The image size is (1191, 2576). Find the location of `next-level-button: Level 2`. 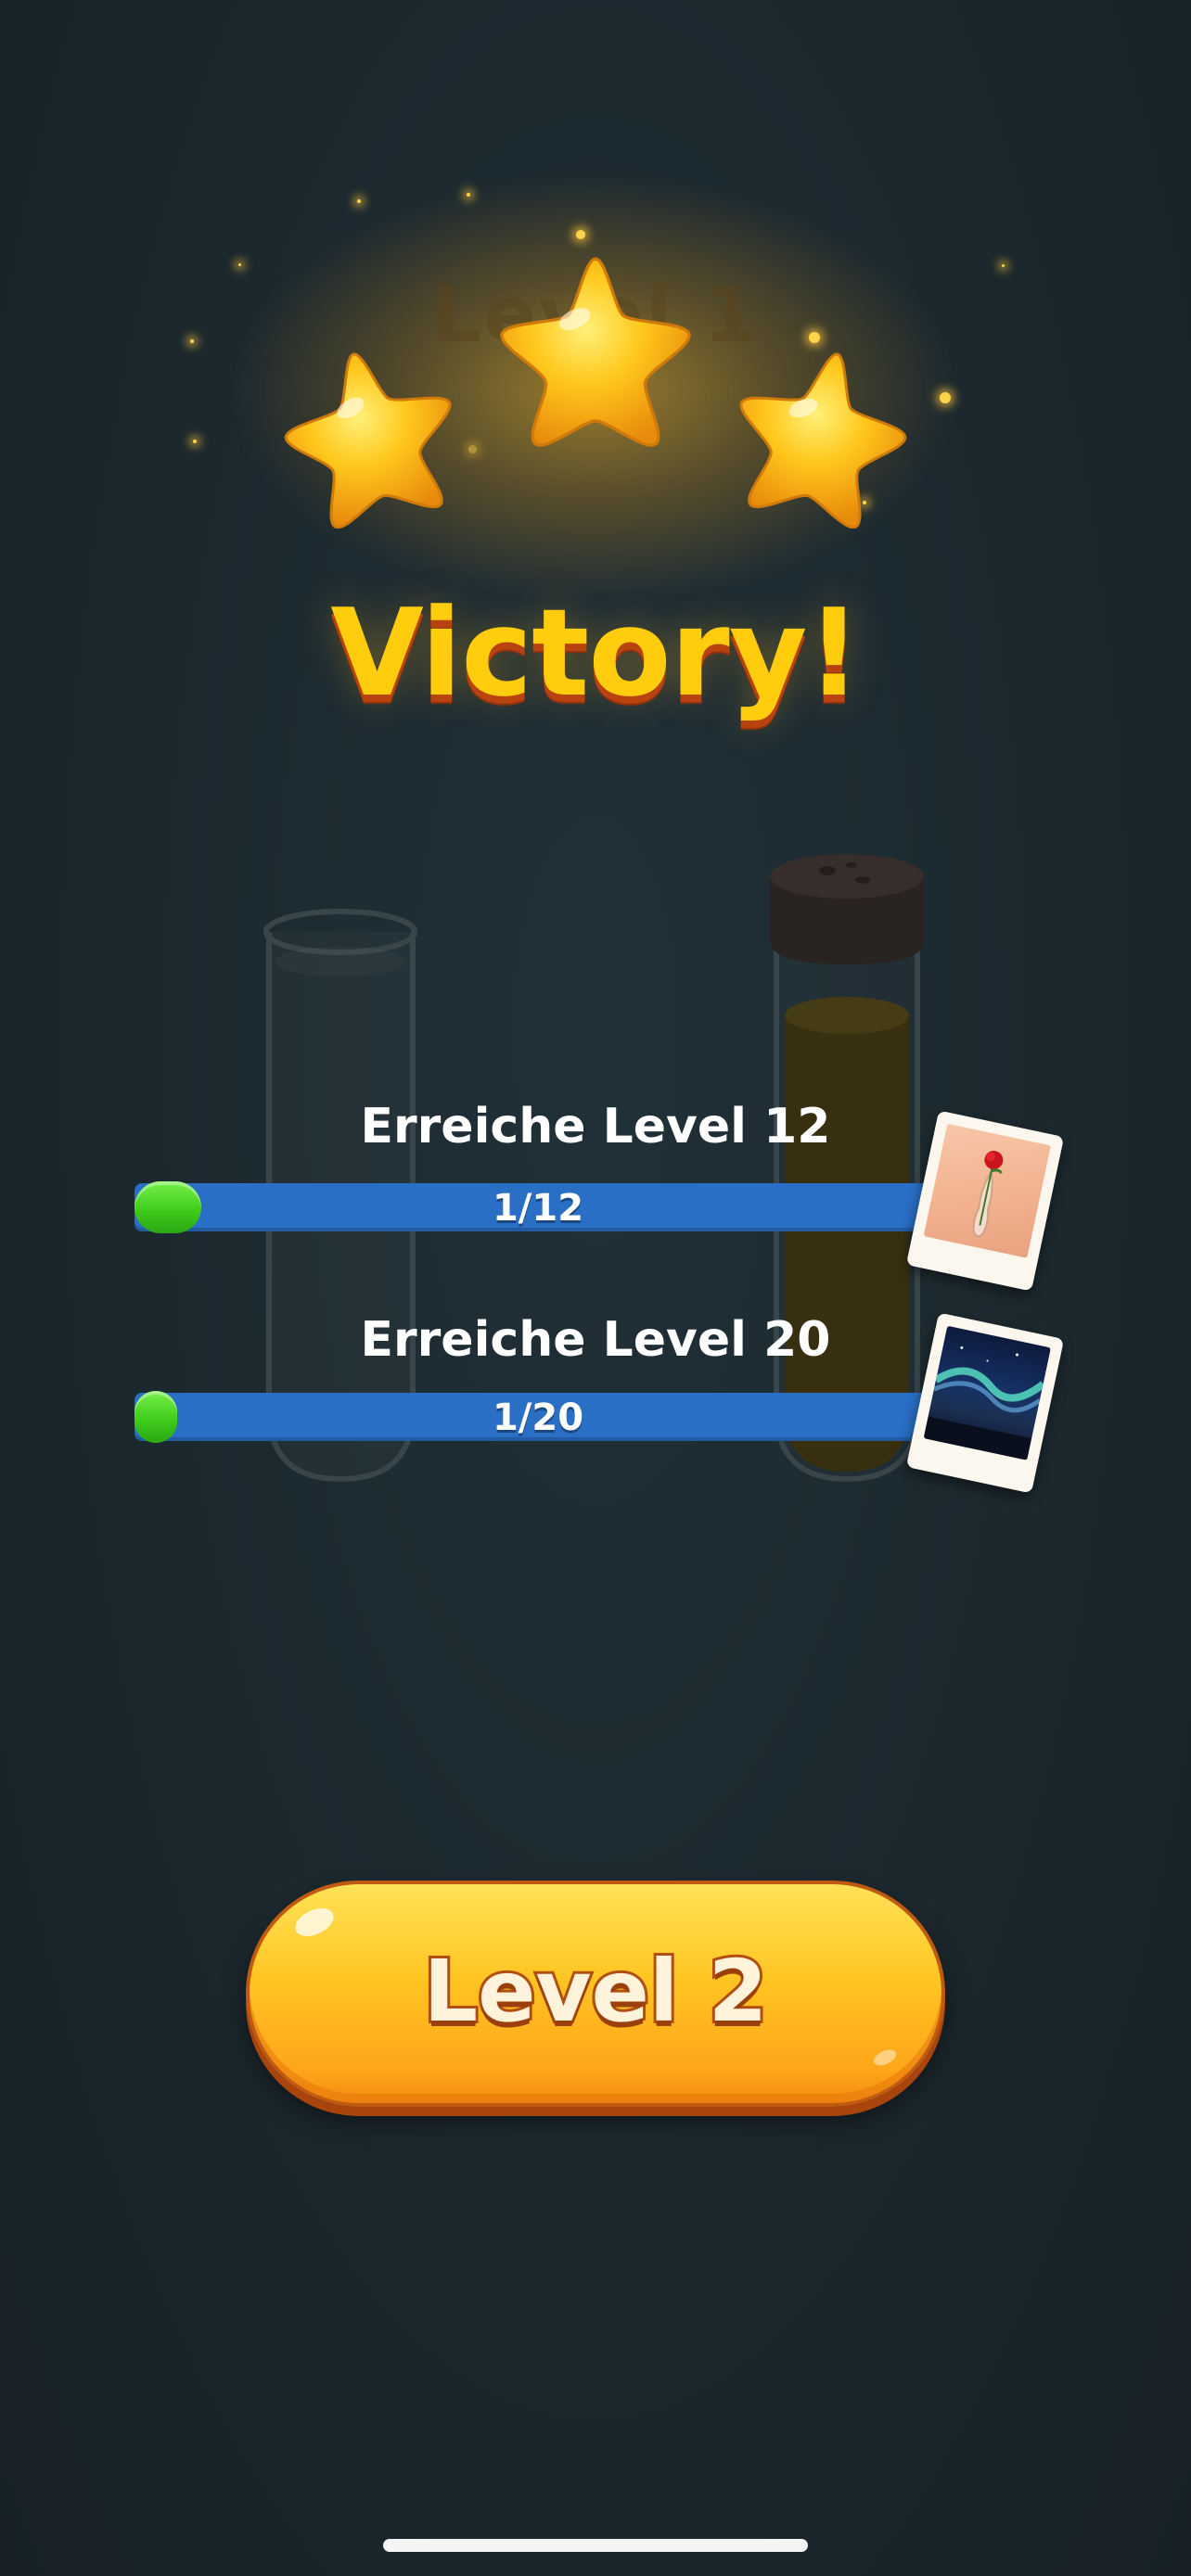

next-level-button: Level 2 is located at coordinates (595, 1994).